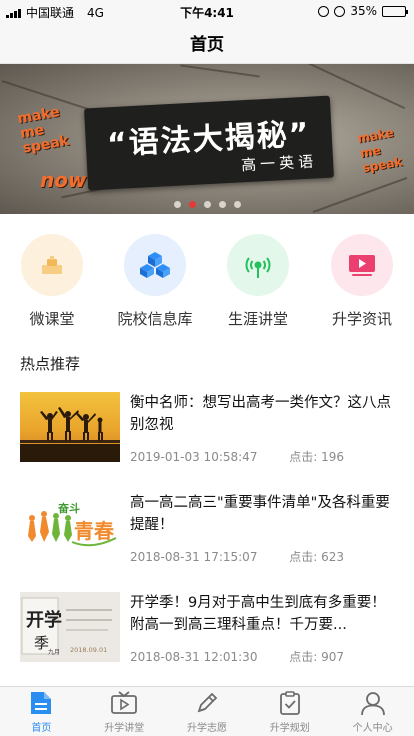  I want to click on thumb-text-date: 2018.09.01, so click(88, 650).